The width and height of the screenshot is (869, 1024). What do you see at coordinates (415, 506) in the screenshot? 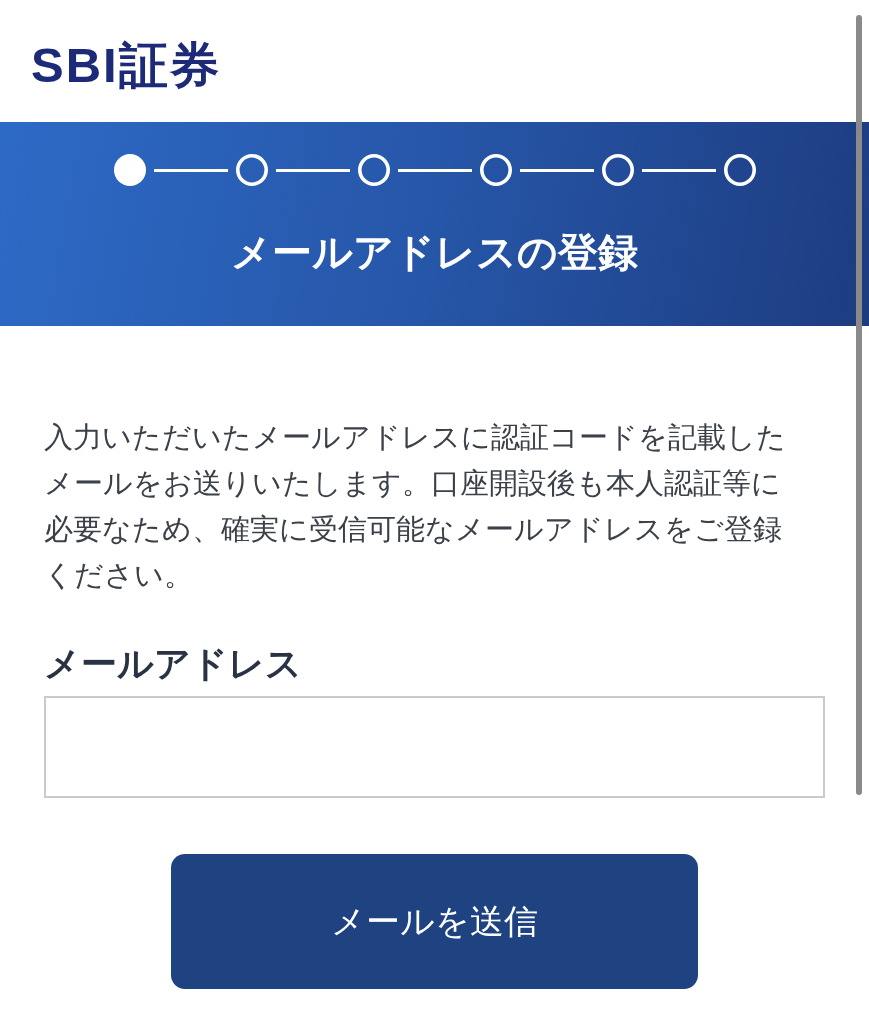
I see `intro-text: 入力いただいたメールアドレスに認証コードを記載したメールをお送りいたします。口座開設後も本人認証等に必要なため、確実に受信可能なメールアドレスをご登録ください。` at bounding box center [415, 506].